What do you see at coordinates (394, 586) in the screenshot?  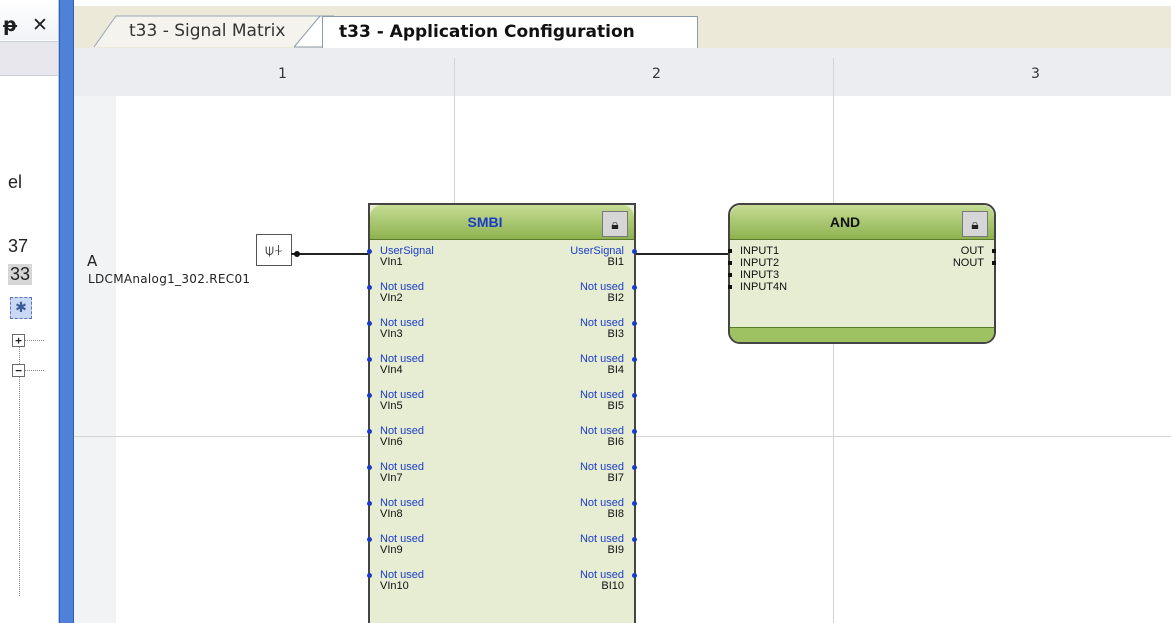 I see `input-port-name: VIn10` at bounding box center [394, 586].